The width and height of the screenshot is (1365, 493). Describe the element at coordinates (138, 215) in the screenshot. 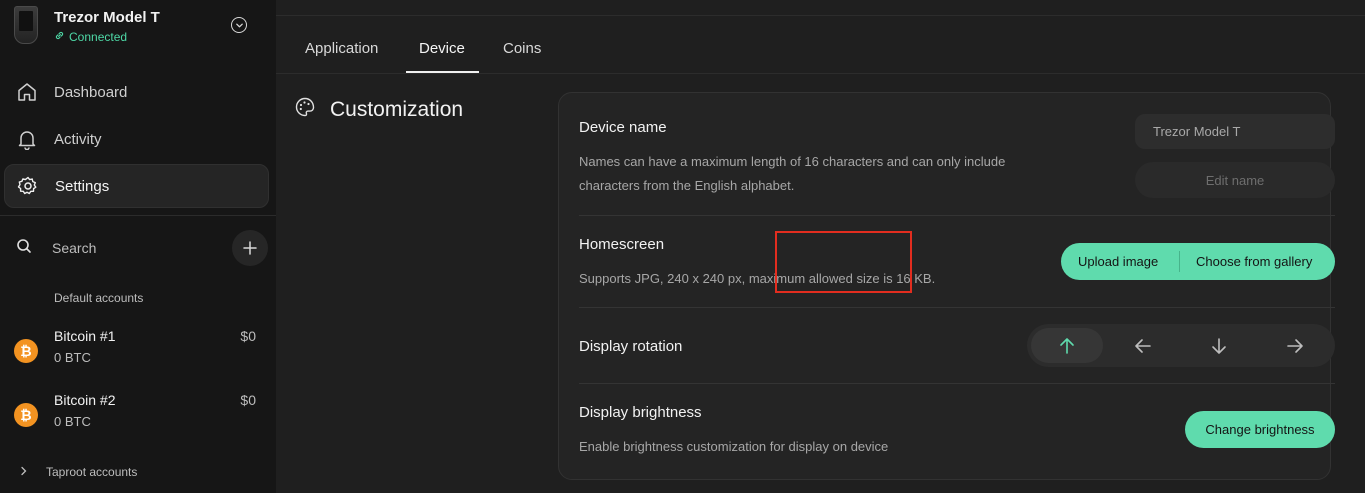

I see `sidebar-divider` at that location.